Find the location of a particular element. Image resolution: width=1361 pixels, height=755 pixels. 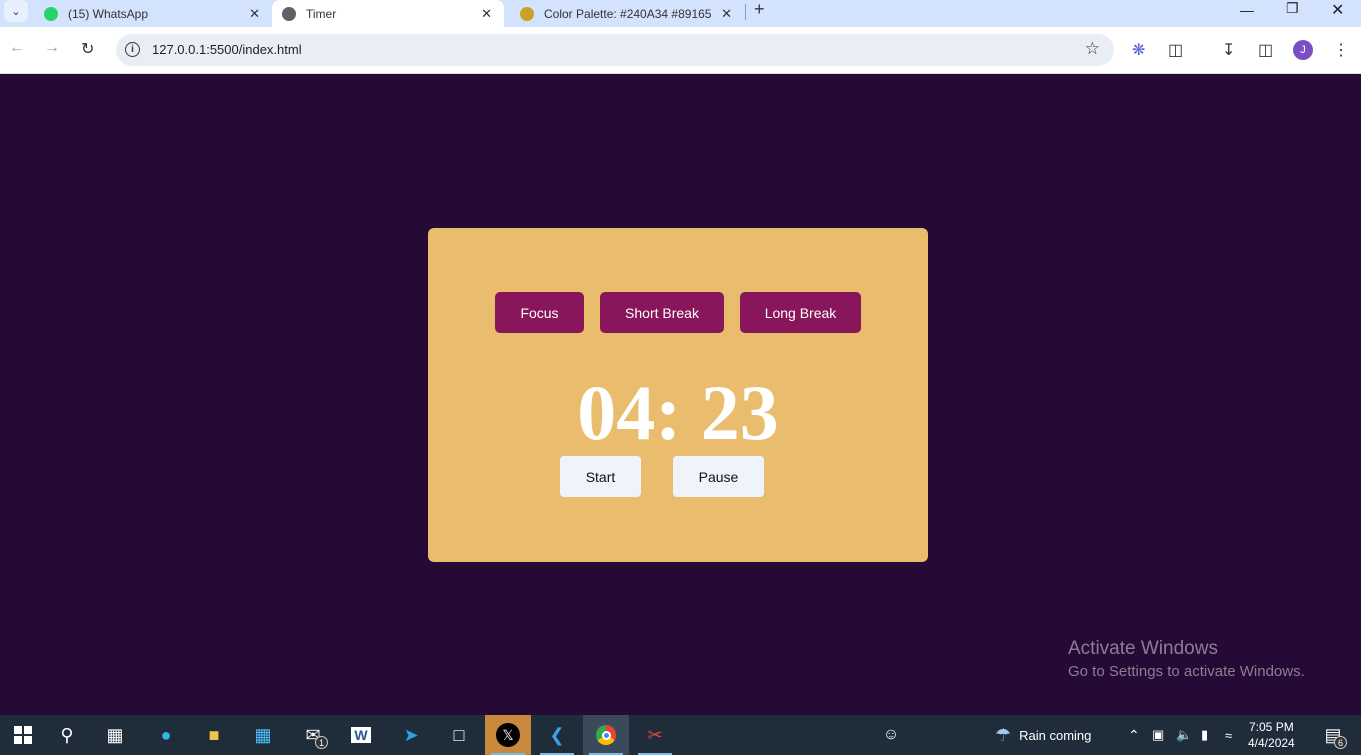

telegram-icon: ➤ is located at coordinates (411, 735).